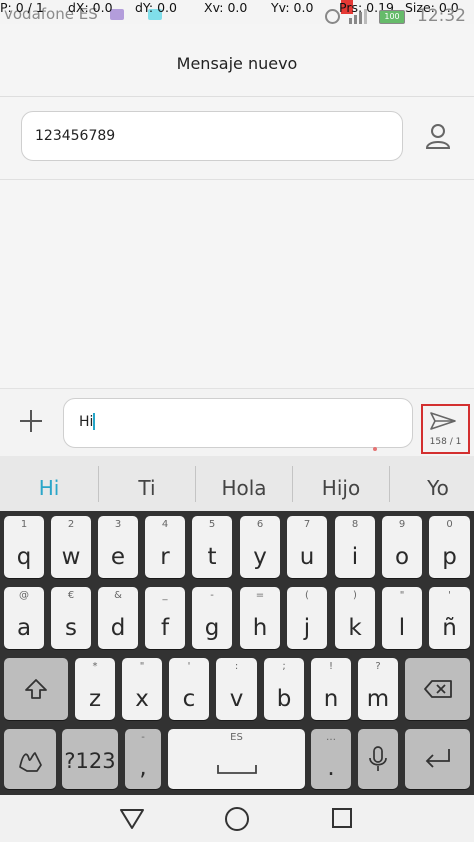 The height and width of the screenshot is (842, 474). I want to click on key-e: 3e, so click(118, 547).